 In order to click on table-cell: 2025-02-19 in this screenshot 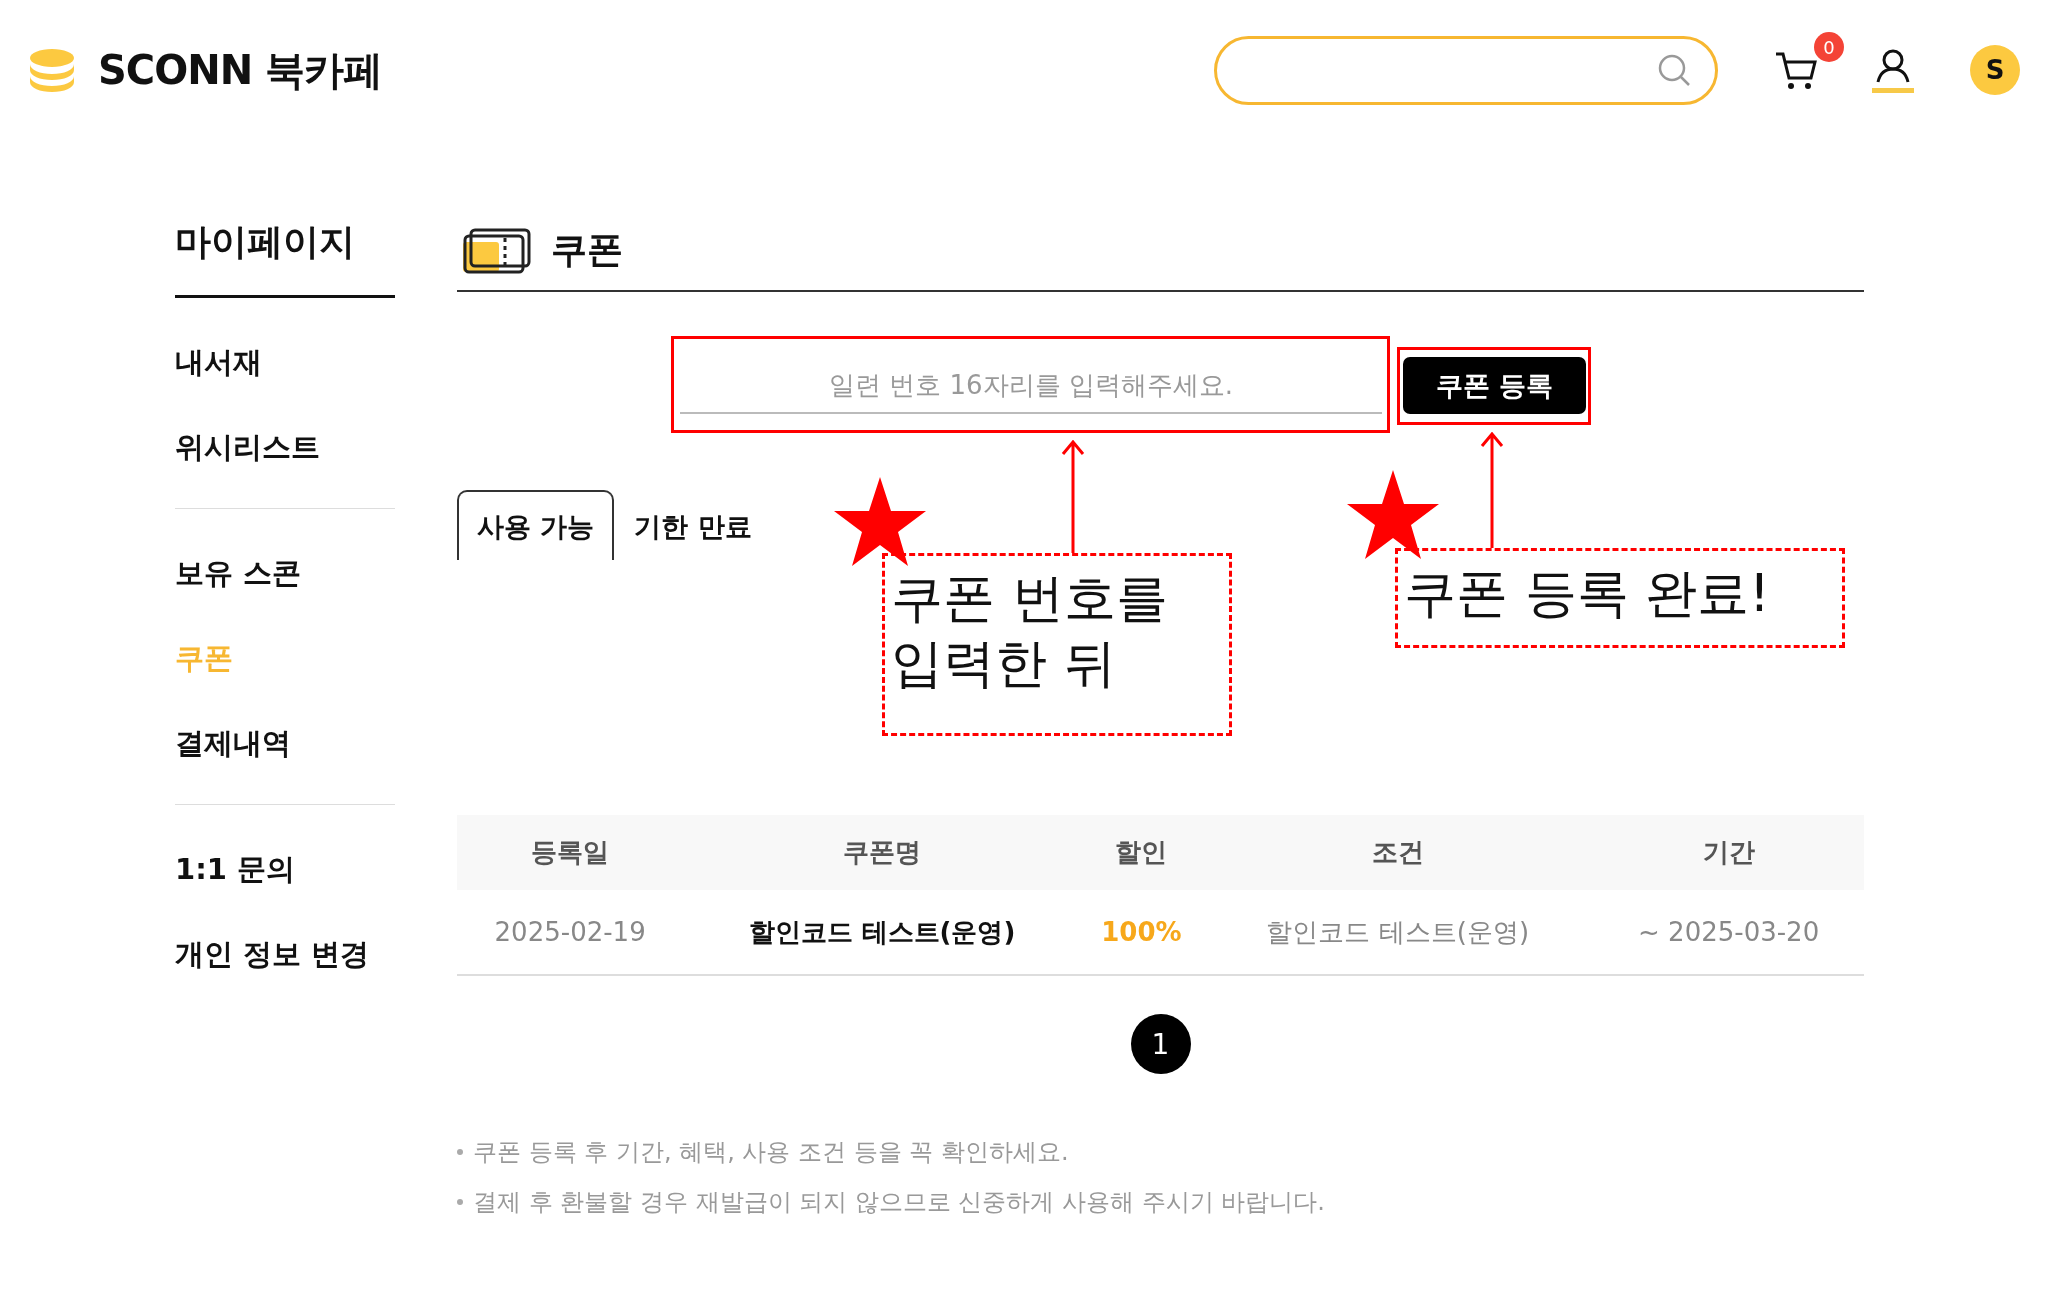, I will do `click(570, 932)`.